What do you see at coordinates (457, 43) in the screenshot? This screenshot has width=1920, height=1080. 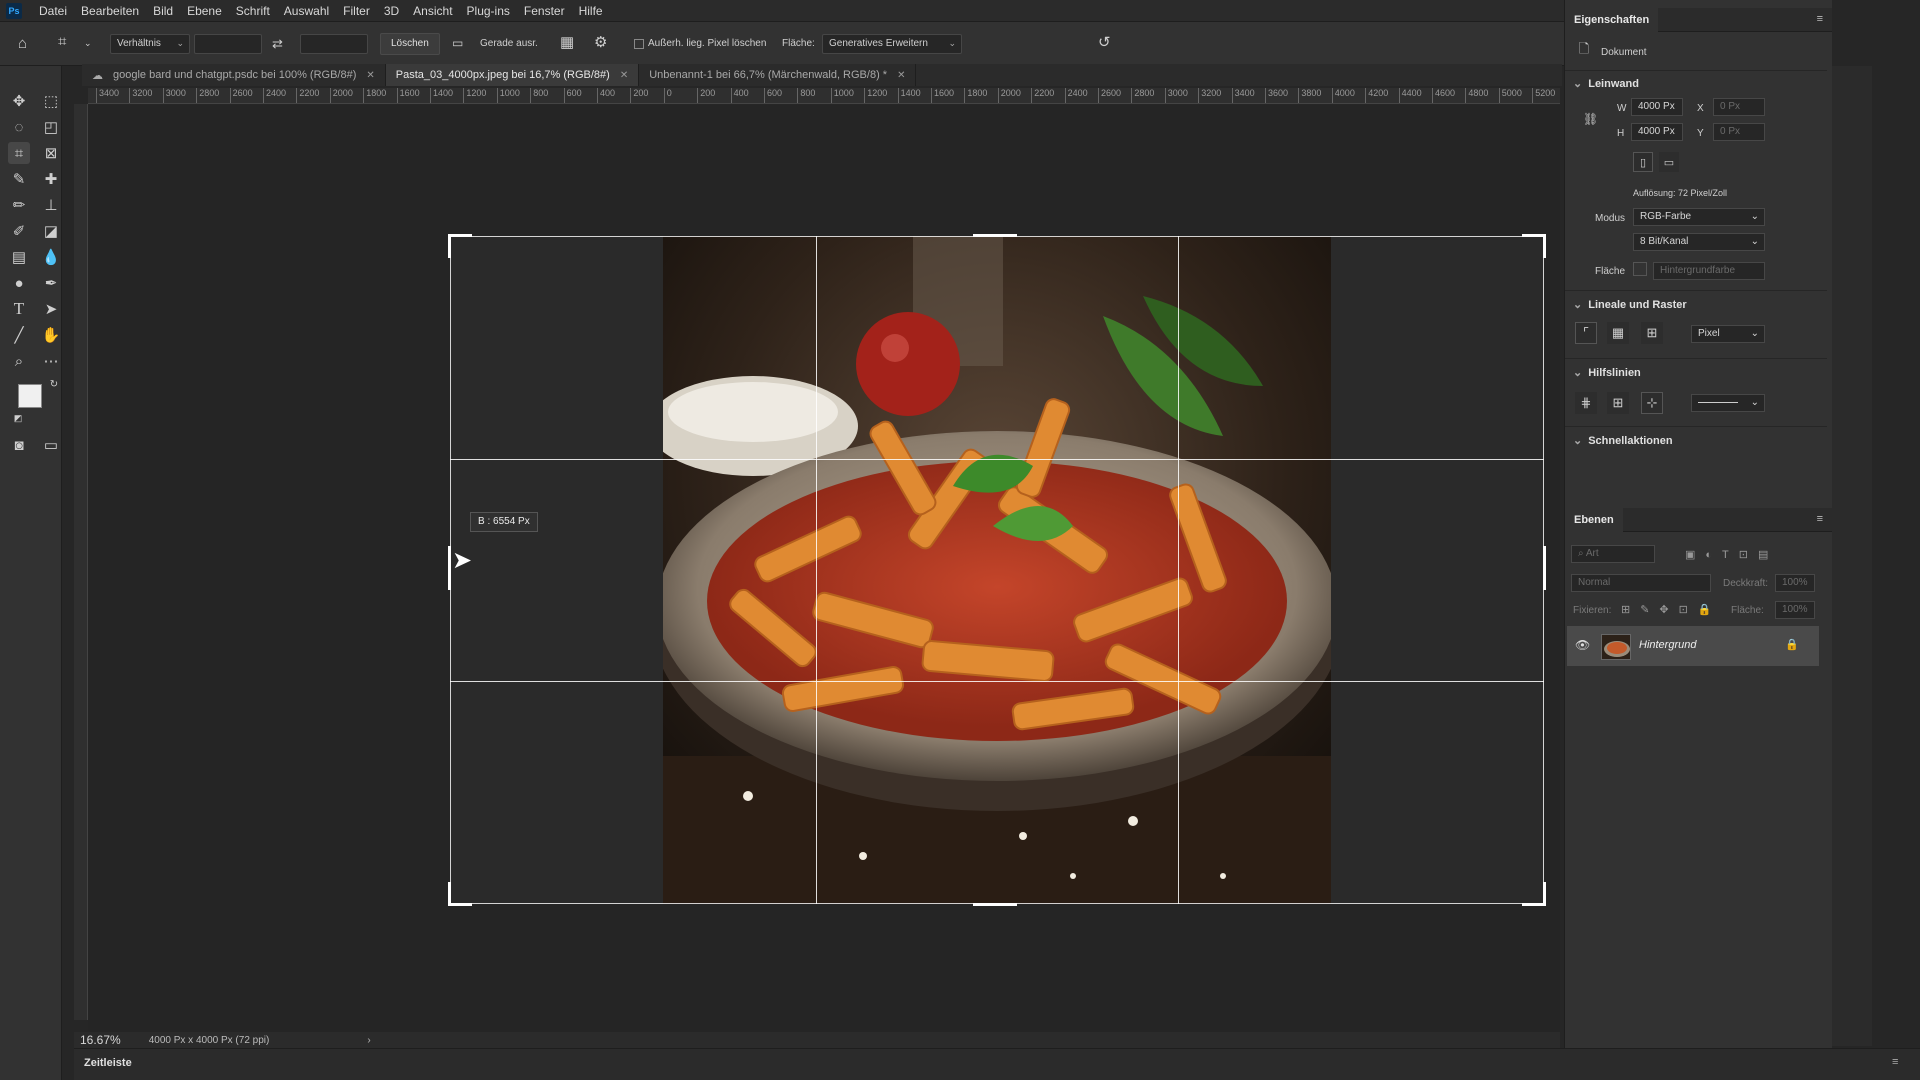 I see `straighten-icon: ▭` at bounding box center [457, 43].